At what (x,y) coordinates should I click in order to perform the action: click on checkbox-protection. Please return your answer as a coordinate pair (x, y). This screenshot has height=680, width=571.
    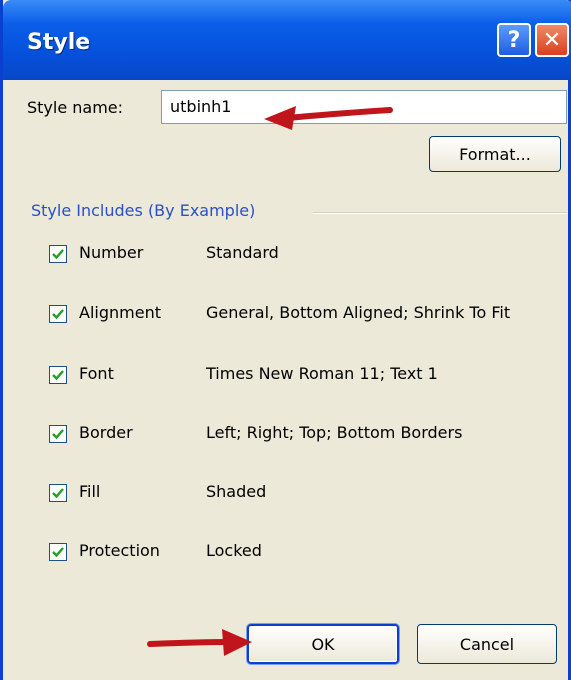
    Looking at the image, I should click on (58, 552).